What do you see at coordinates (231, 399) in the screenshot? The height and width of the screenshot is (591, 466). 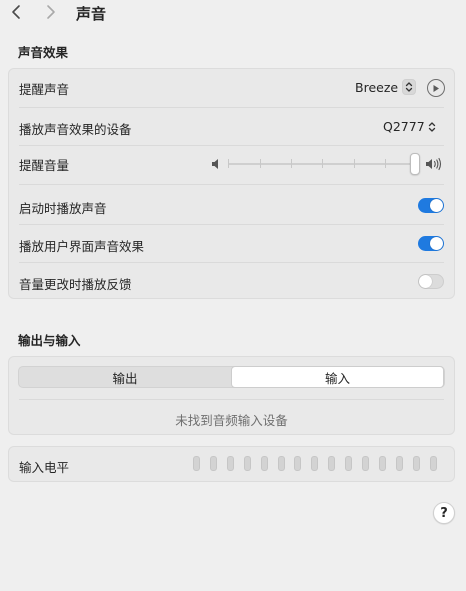 I see `divider` at bounding box center [231, 399].